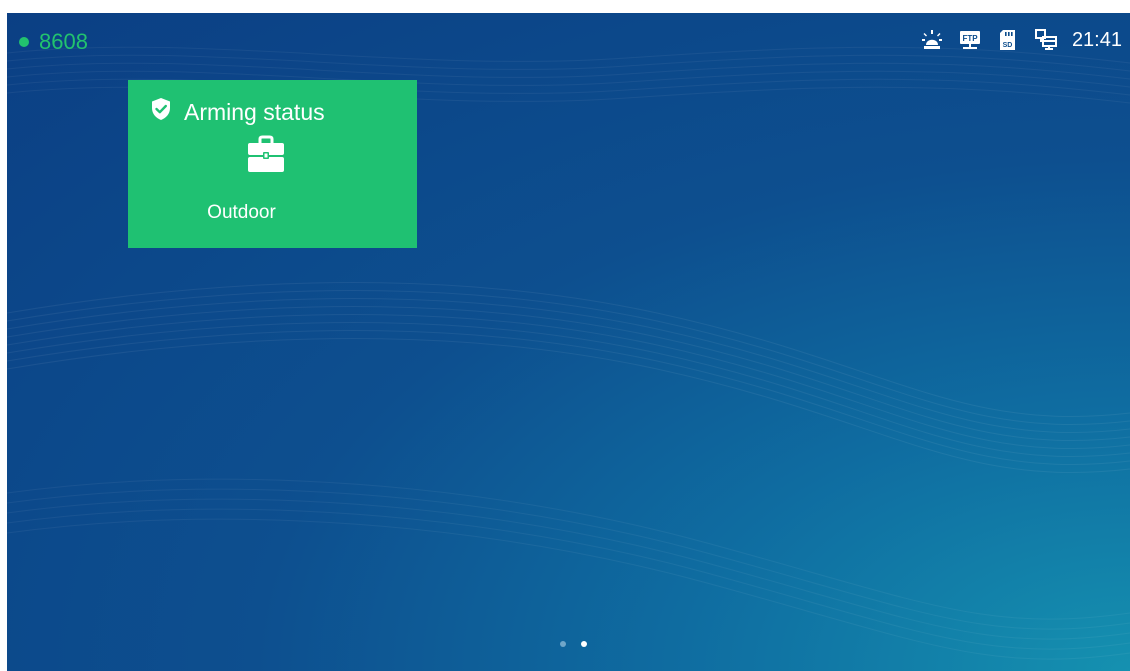 The height and width of the screenshot is (671, 1130). What do you see at coordinates (1021, 40) in the screenshot?
I see `status-icons: FTP SD 21:41` at bounding box center [1021, 40].